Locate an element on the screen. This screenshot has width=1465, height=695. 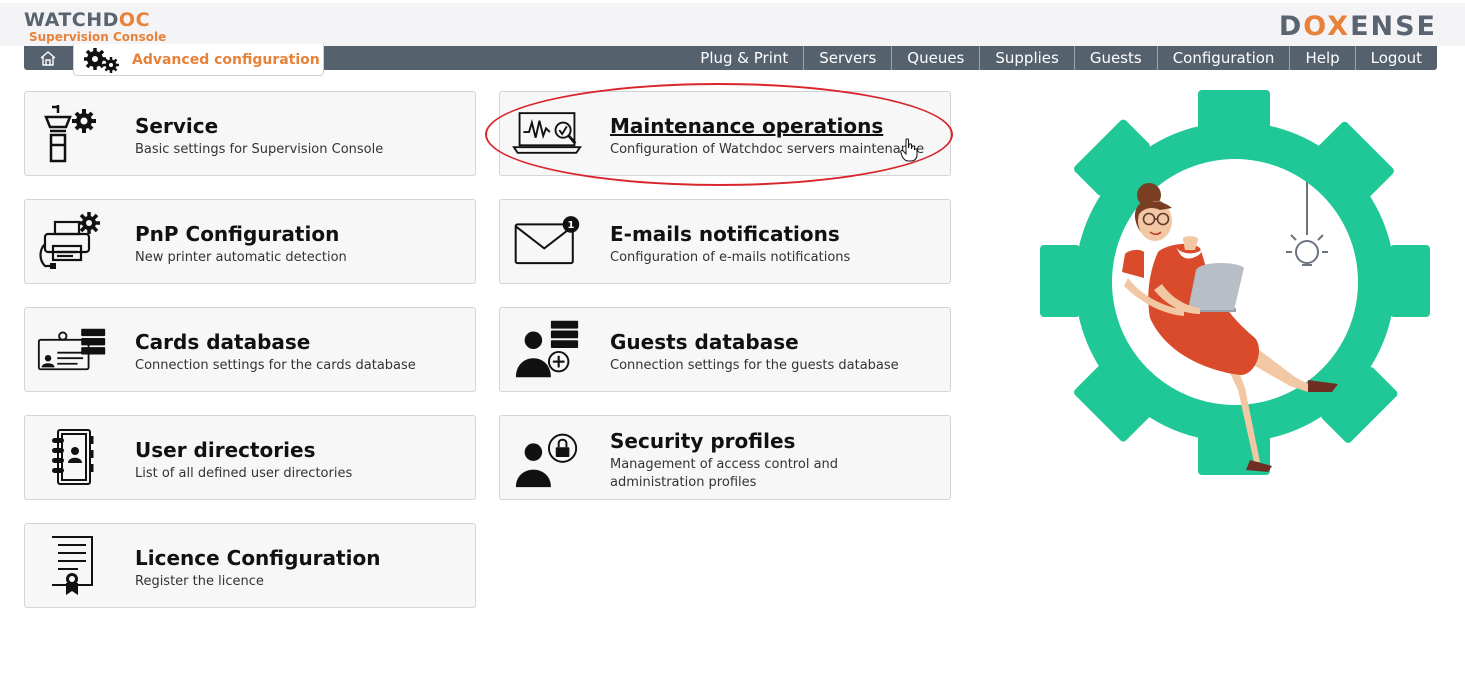
card-title: Licence Configuration is located at coordinates (258, 558).